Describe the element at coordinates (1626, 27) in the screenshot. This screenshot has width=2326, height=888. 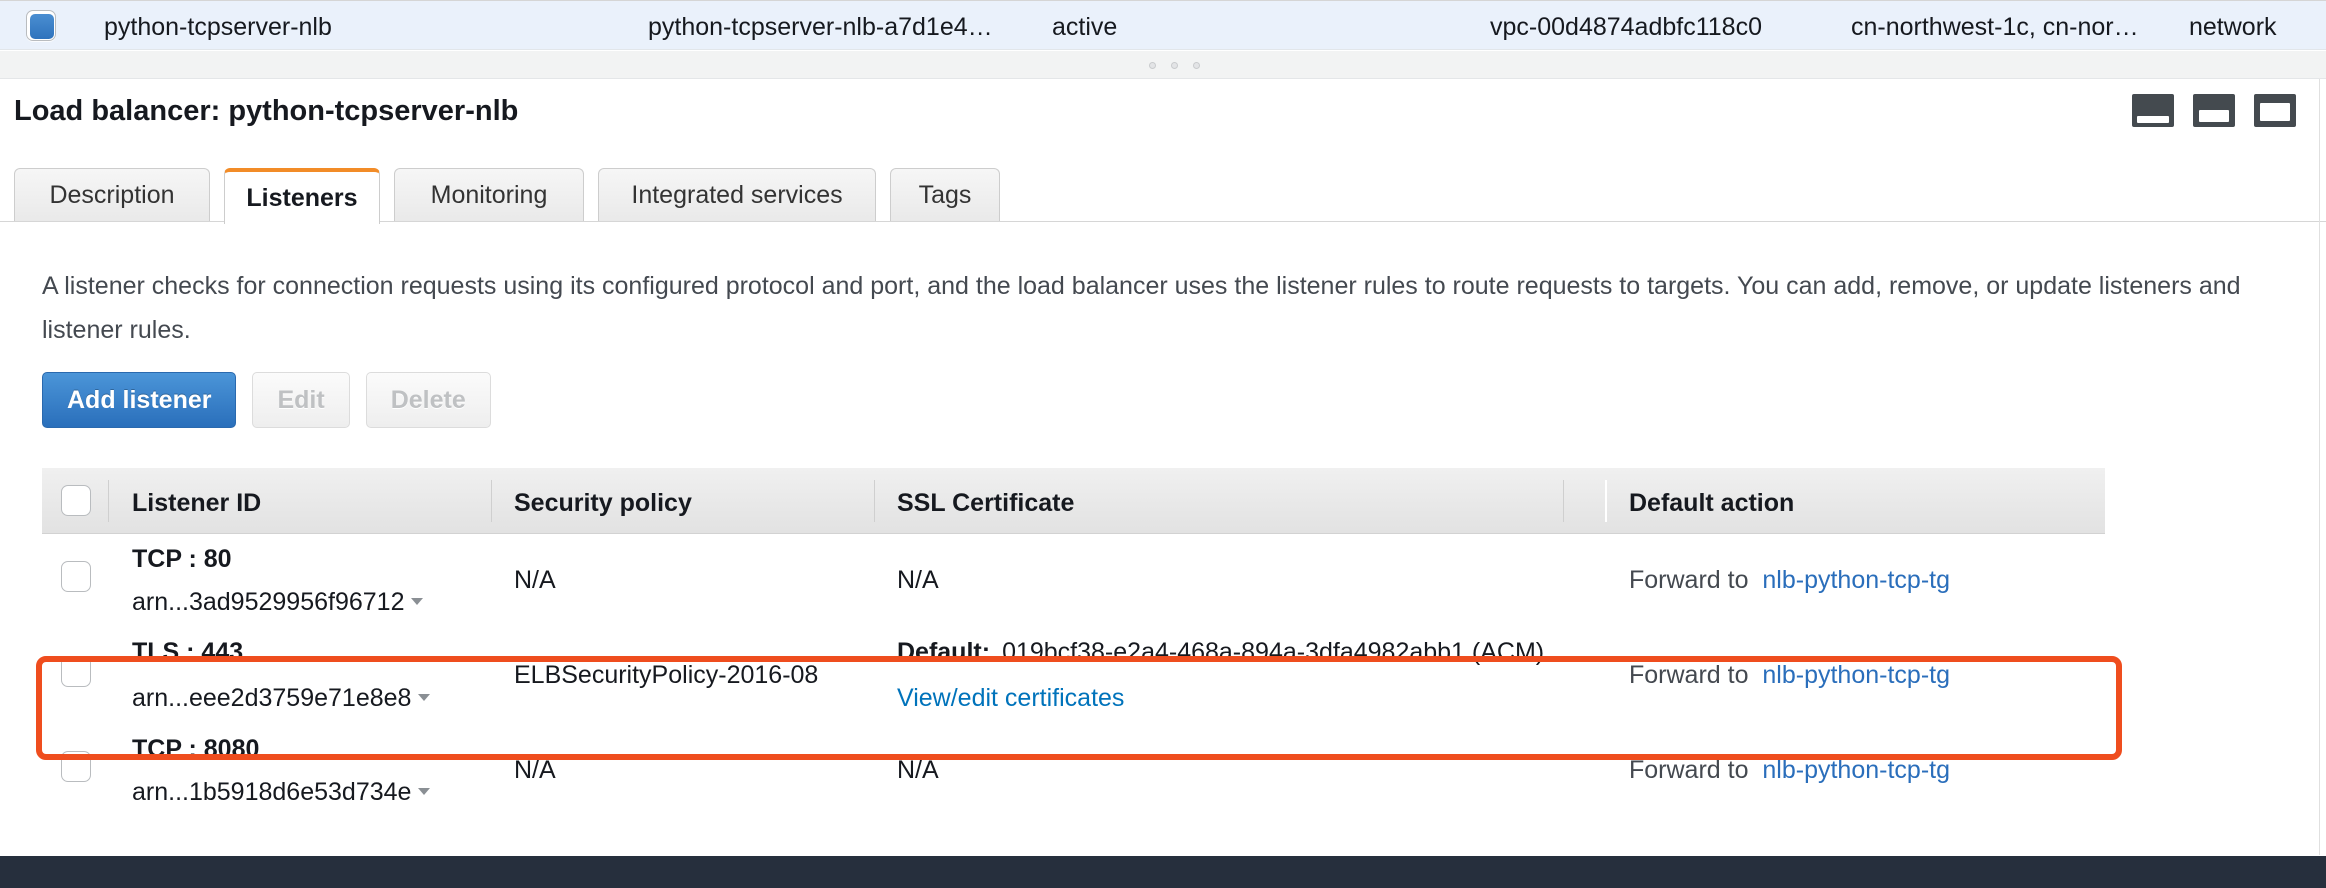
I see `load-balancer-vpc: vpc-00d4874adbfc118c0` at that location.